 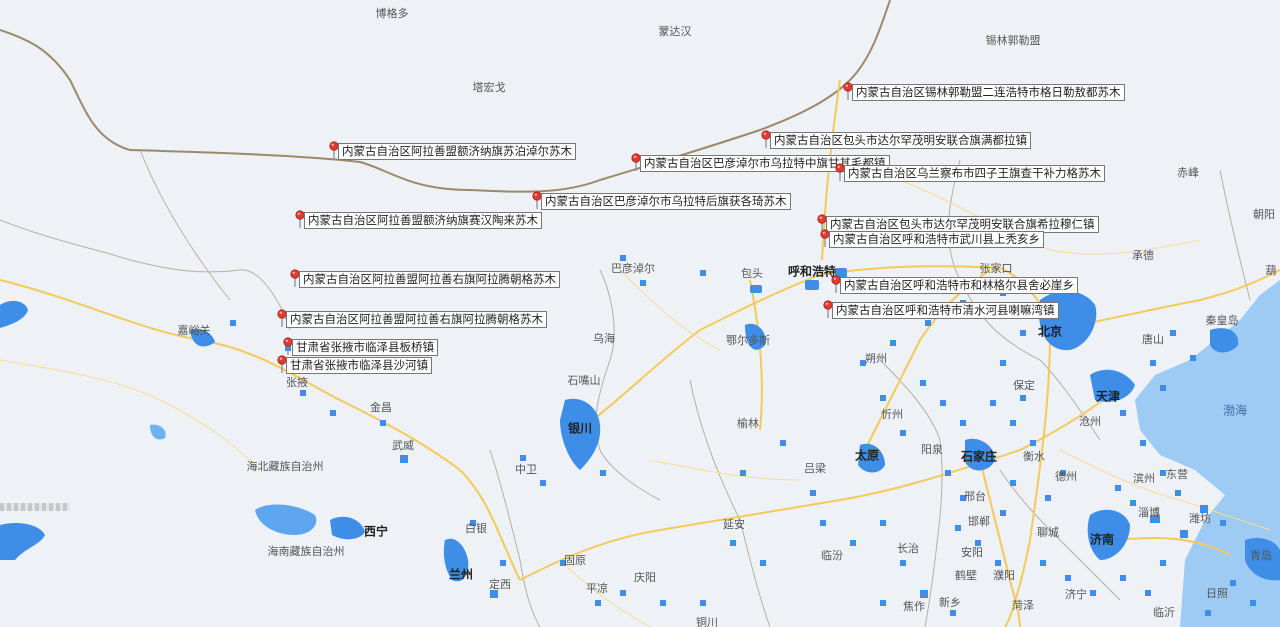 I want to click on city-label: 忻州, so click(x=892, y=414).